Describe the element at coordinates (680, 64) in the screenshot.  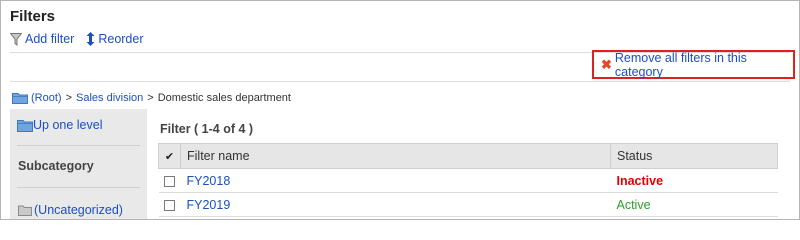
I see `remove-all-label: Remove all filters in this category` at that location.